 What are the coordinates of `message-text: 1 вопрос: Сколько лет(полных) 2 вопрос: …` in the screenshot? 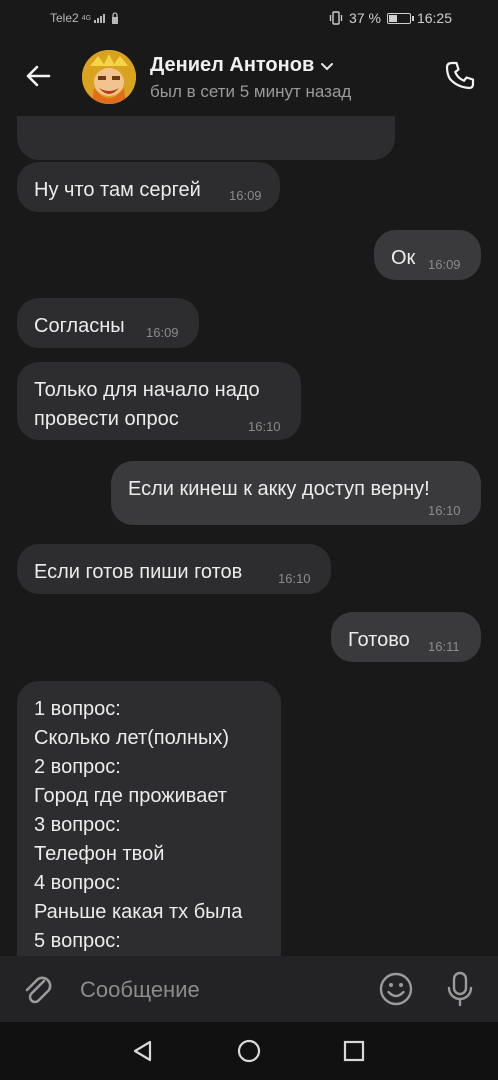 It's located at (138, 825).